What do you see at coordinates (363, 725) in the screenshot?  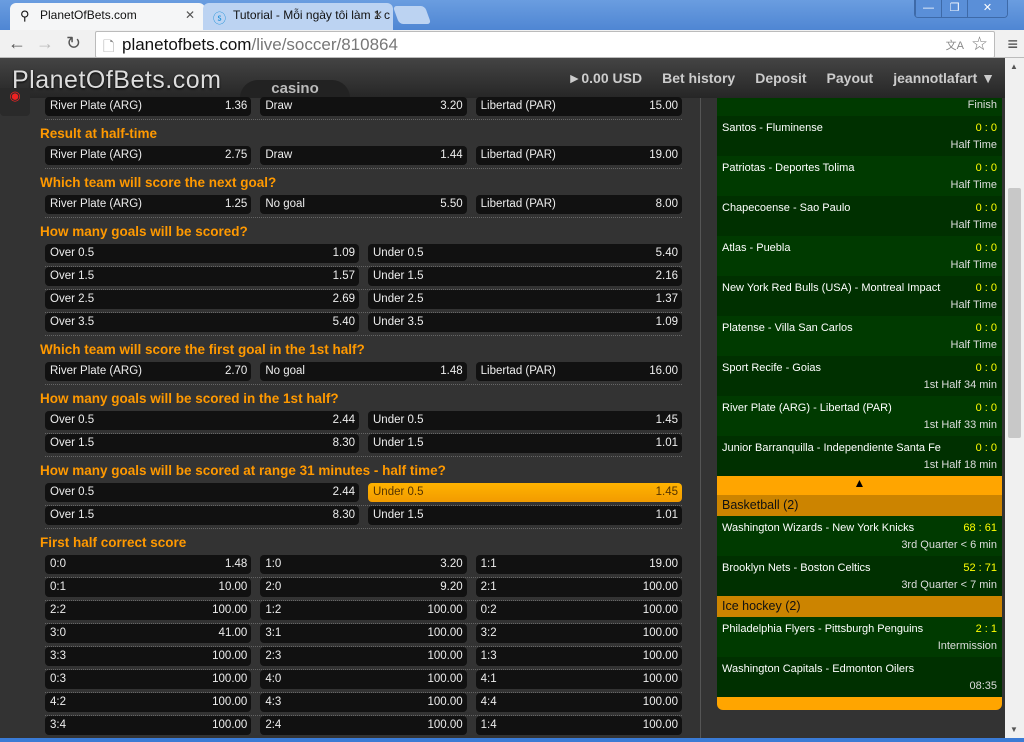 I see `odds-button: 2:4 100.00` at bounding box center [363, 725].